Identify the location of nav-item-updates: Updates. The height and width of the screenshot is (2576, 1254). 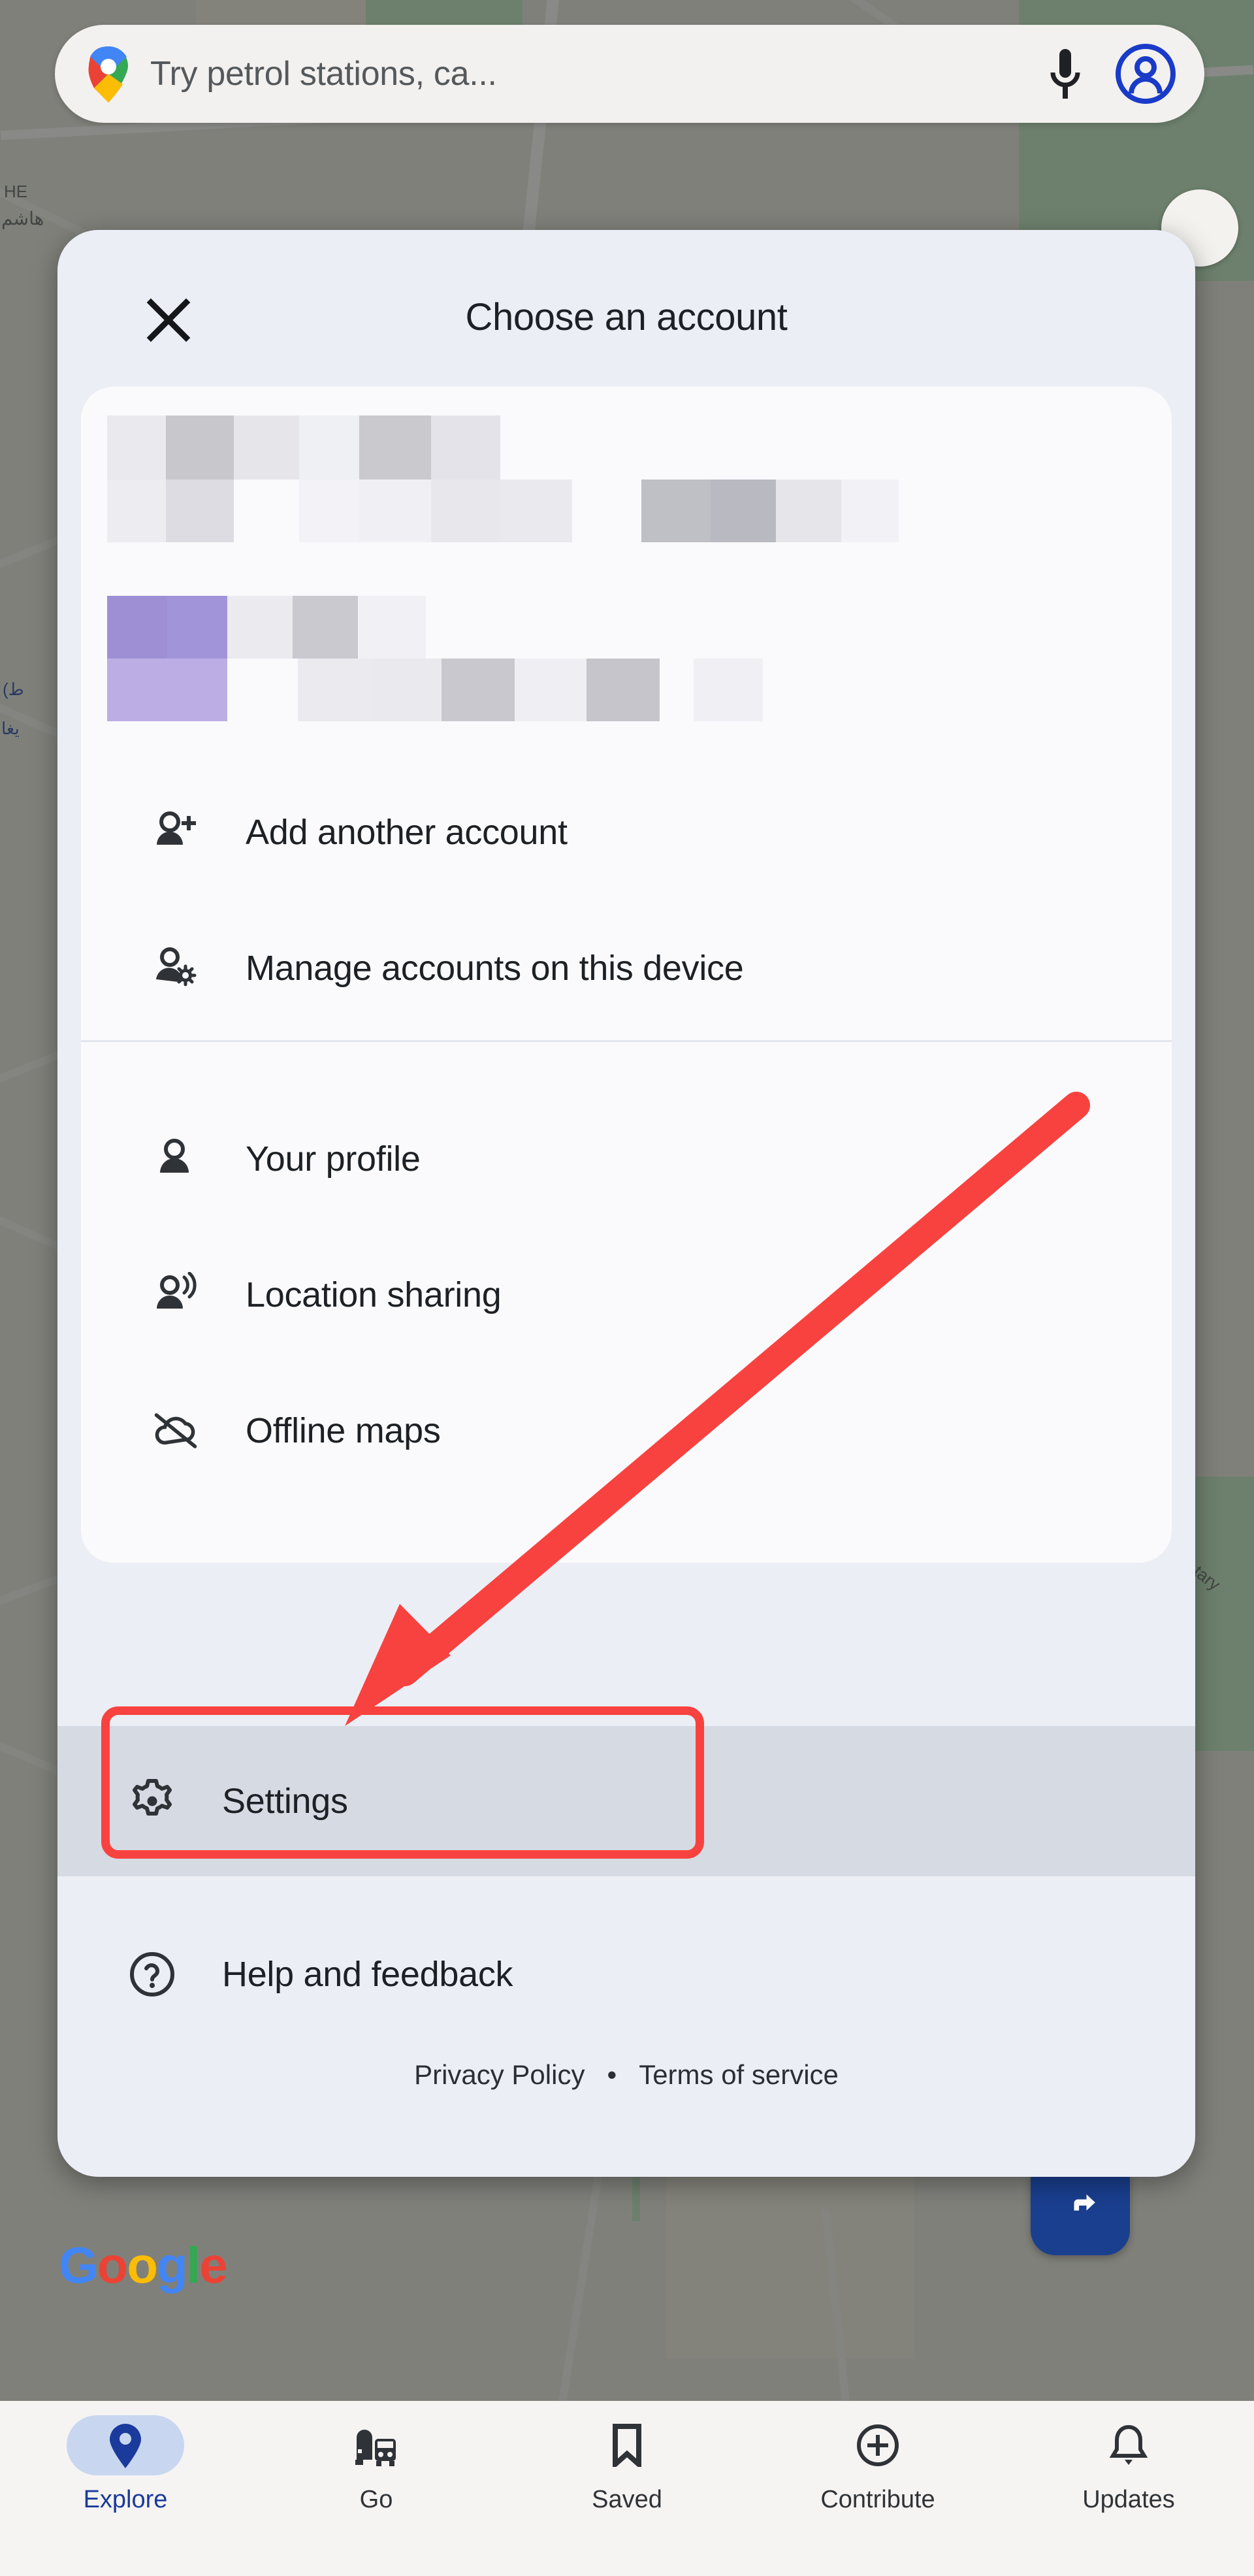
(1128, 2464).